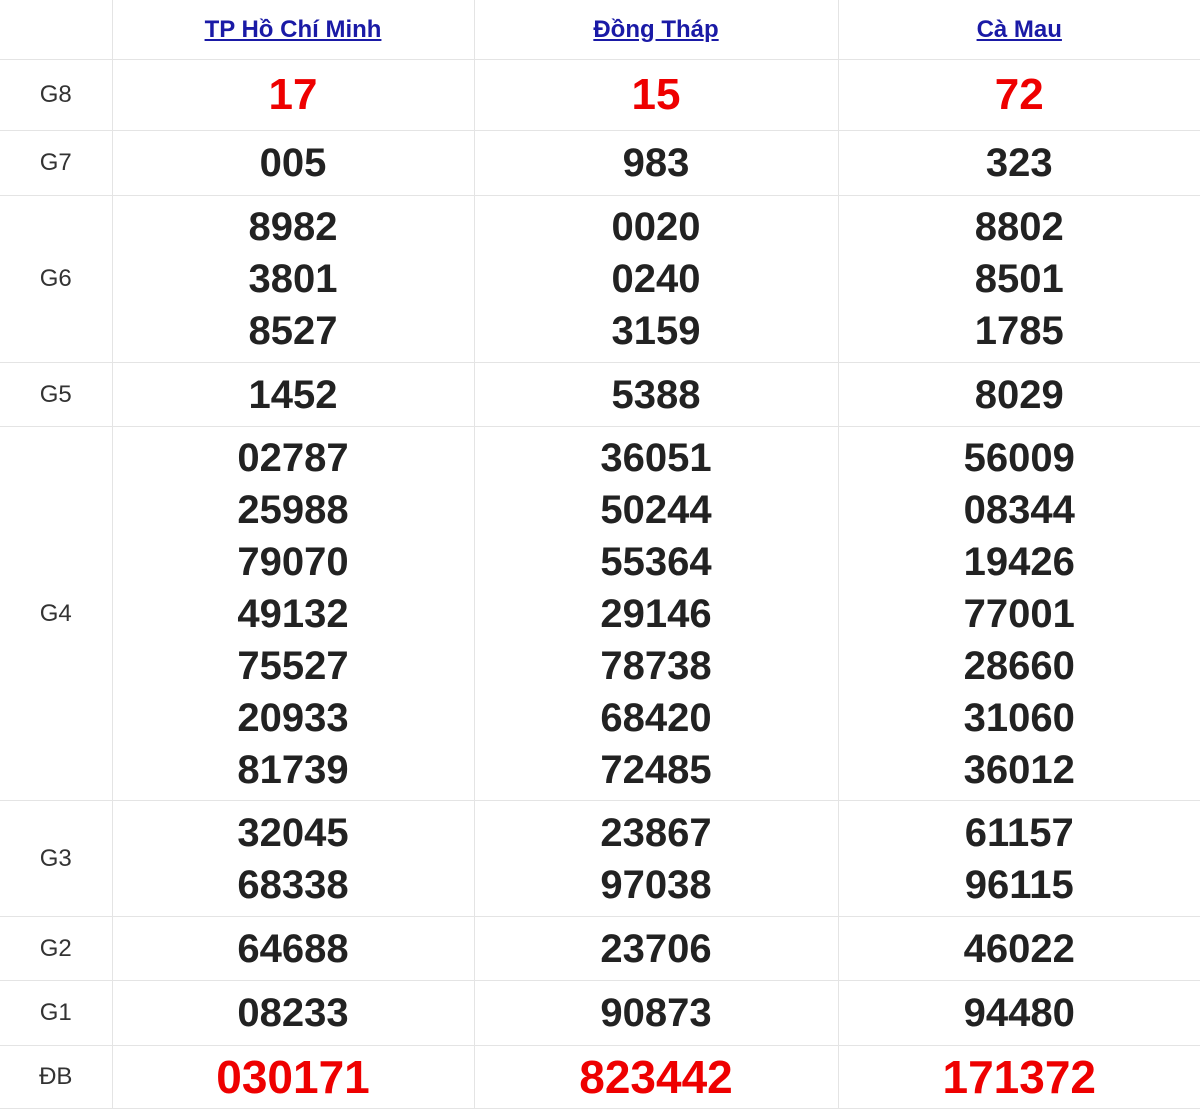  I want to click on result-cell: 23867 97038, so click(656, 858).